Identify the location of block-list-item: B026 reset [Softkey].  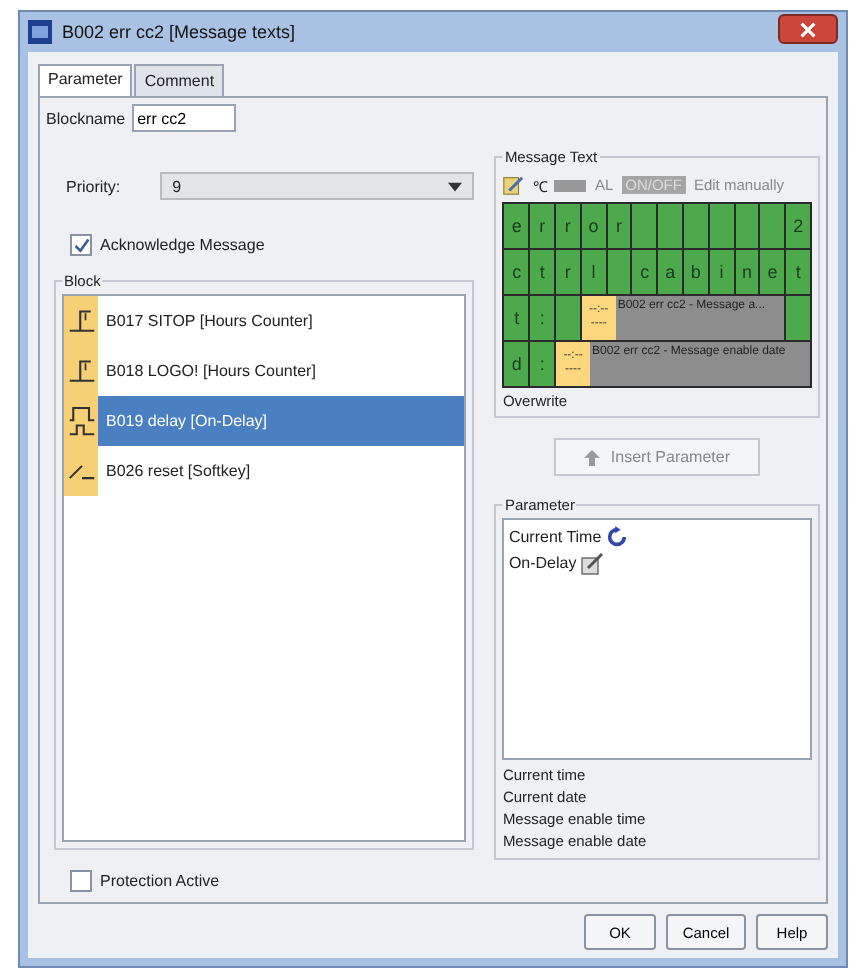
(264, 471).